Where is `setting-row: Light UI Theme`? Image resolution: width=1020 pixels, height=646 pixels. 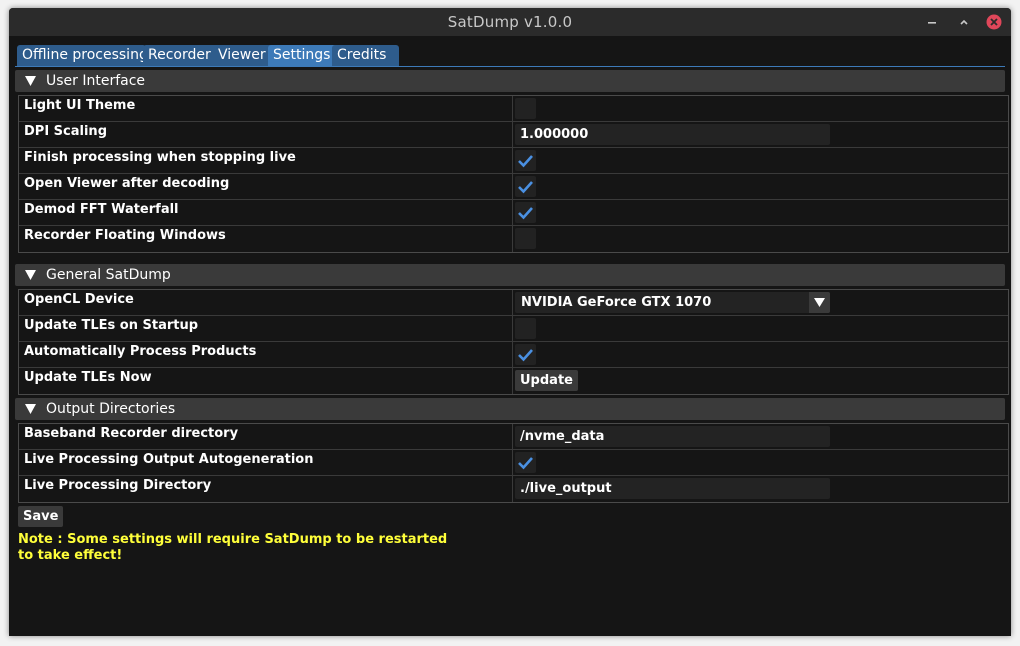
setting-row: Light UI Theme is located at coordinates (513, 109).